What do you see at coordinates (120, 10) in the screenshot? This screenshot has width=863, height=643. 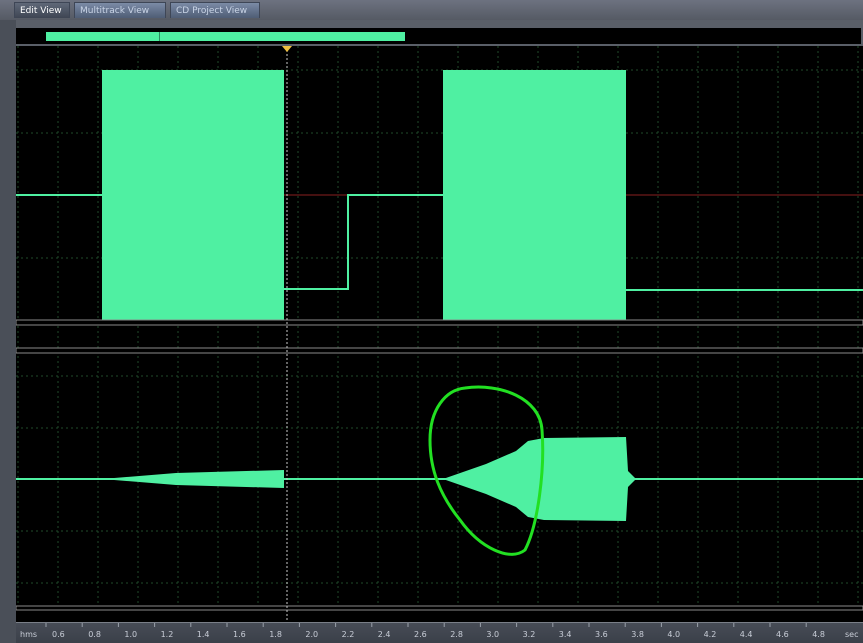 I see `tab-multitrack-view: Multitrack View` at bounding box center [120, 10].